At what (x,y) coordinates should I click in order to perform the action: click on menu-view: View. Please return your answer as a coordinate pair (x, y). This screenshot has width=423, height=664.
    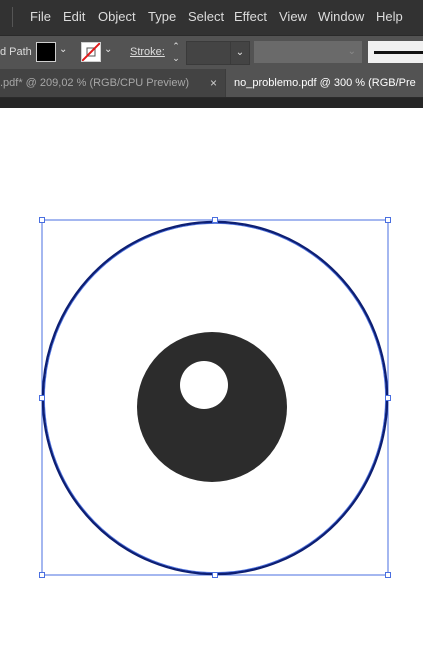
    Looking at the image, I should click on (293, 16).